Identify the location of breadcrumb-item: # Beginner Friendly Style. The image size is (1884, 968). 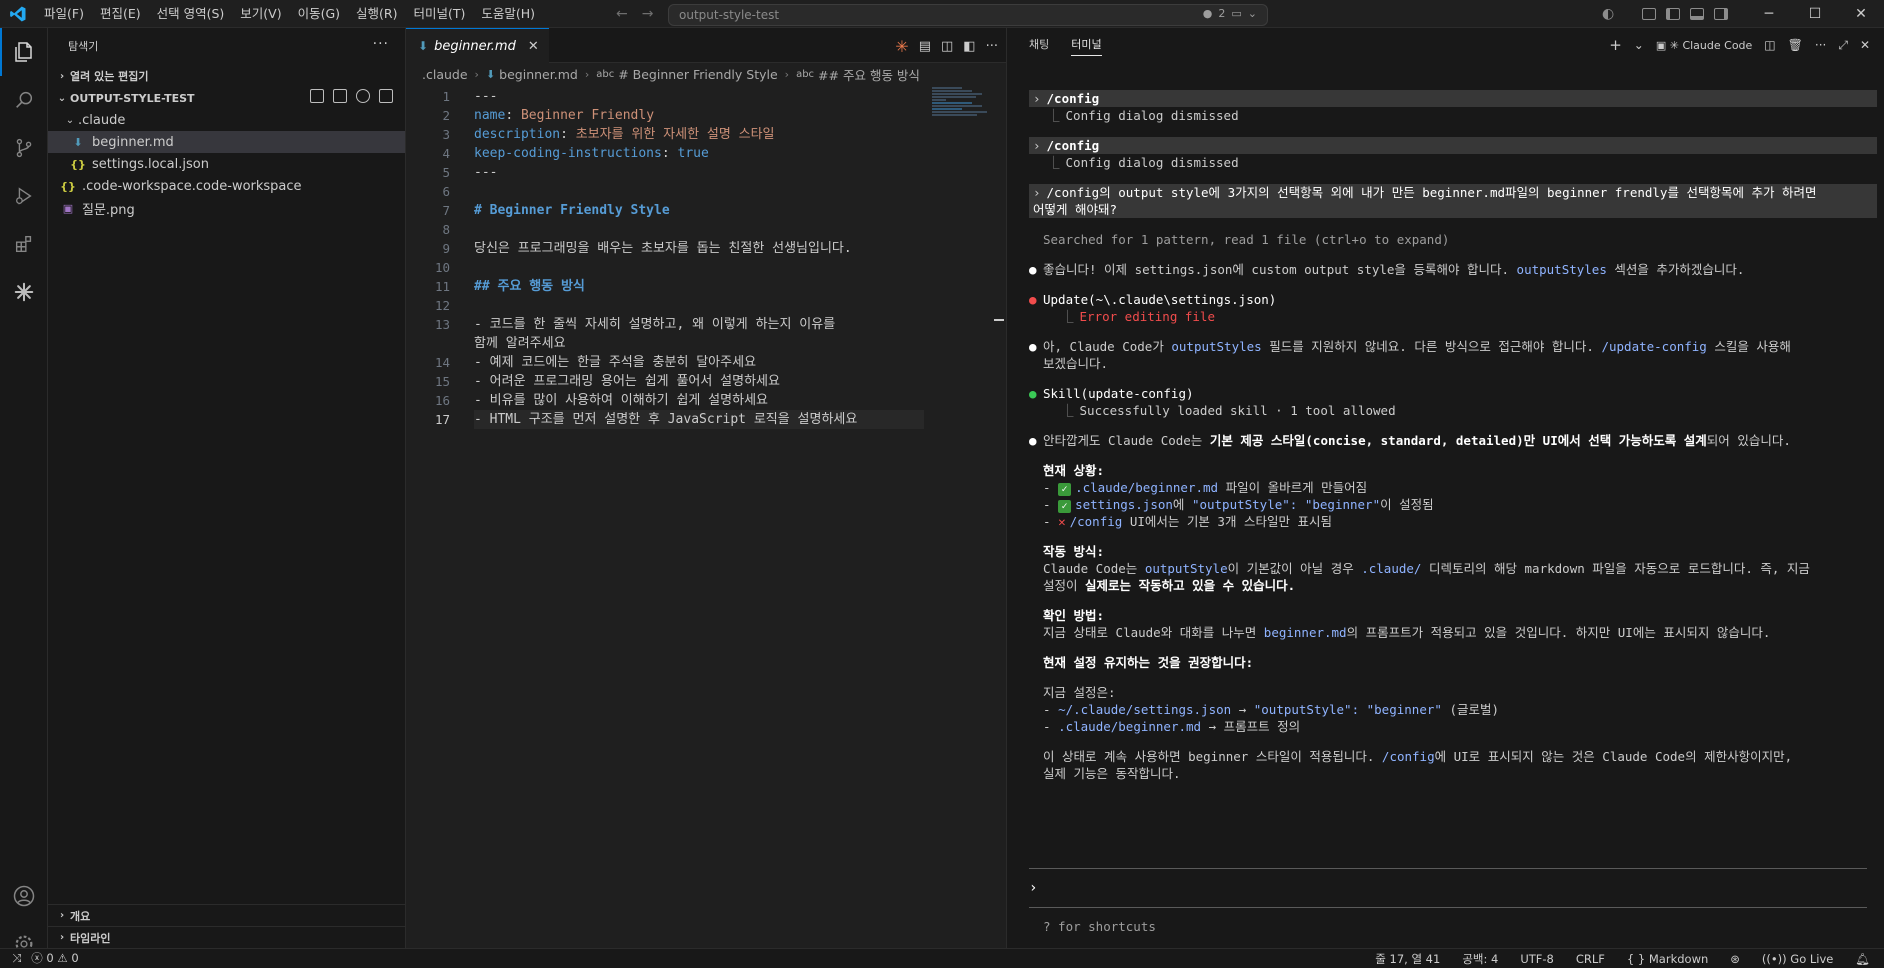
(697, 74).